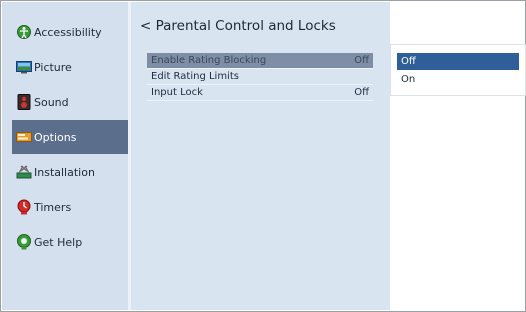 This screenshot has width=526, height=312. Describe the element at coordinates (209, 60) in the screenshot. I see `menu-row-label: Enable Rating Blocking` at that location.